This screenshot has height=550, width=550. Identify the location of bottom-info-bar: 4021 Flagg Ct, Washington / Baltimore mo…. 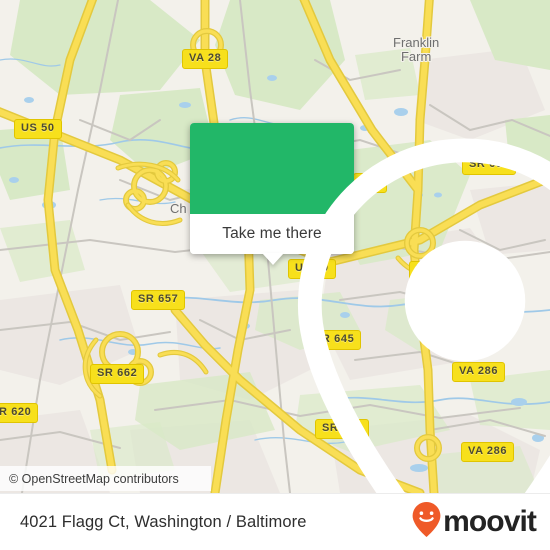
(275, 521).